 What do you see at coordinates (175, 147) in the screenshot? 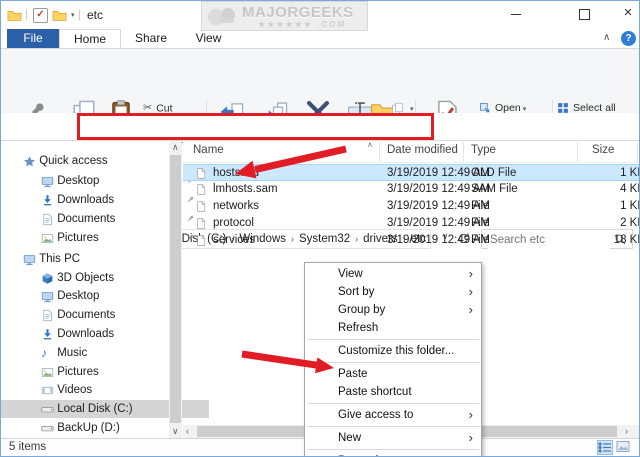
I see `scroll-up-icon: ∧` at bounding box center [175, 147].